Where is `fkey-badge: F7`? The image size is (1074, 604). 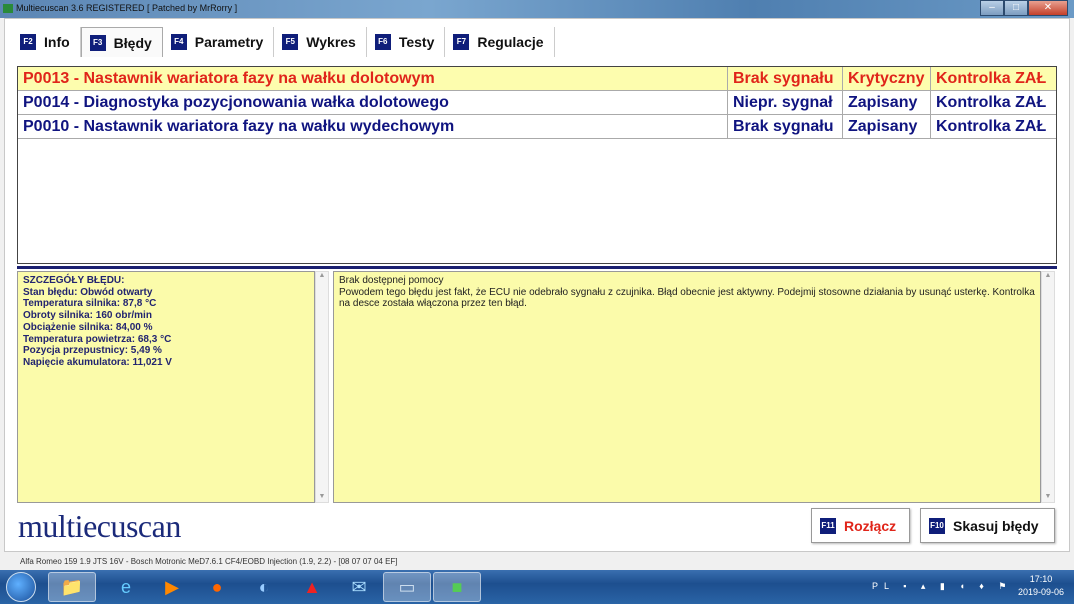 fkey-badge: F7 is located at coordinates (461, 42).